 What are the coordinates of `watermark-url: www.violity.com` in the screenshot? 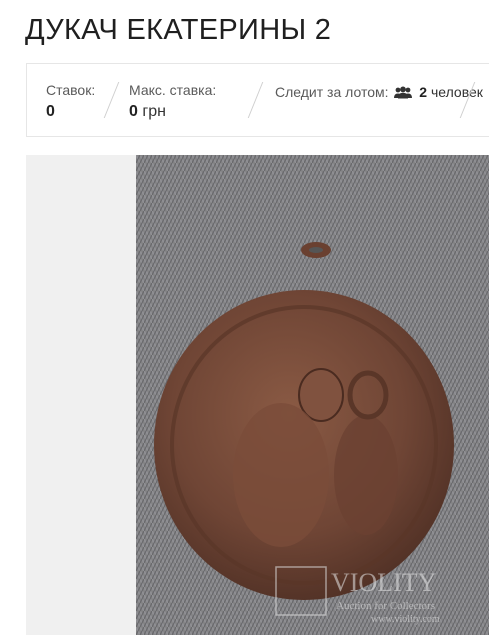 It's located at (405, 619).